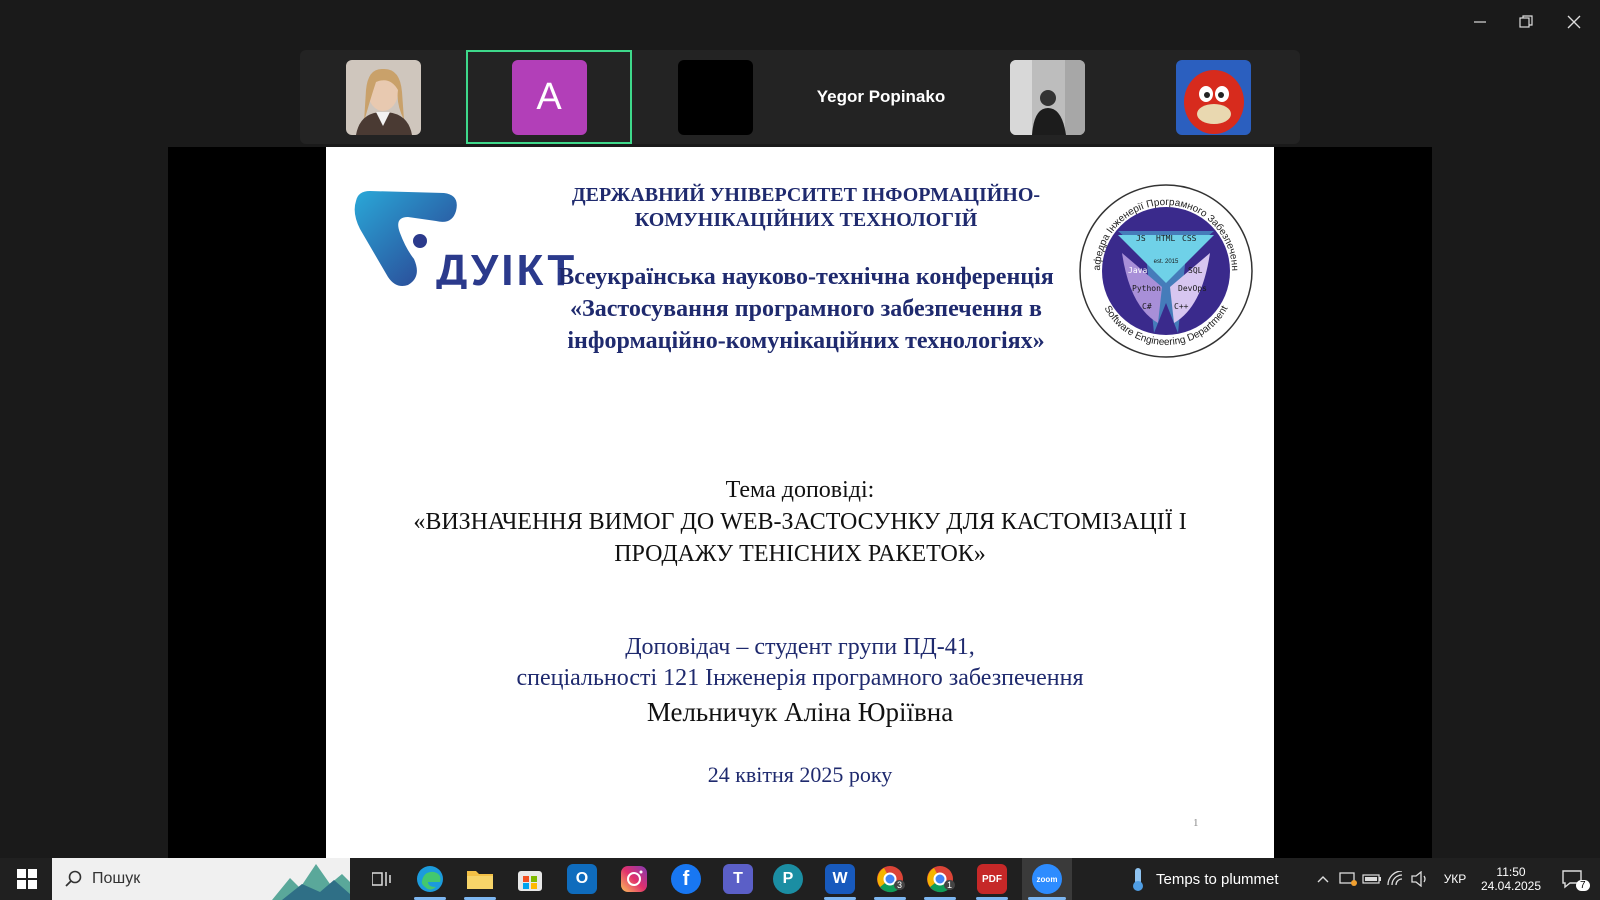 The width and height of the screenshot is (1600, 900). I want to click on outlook-icon: O, so click(582, 879).